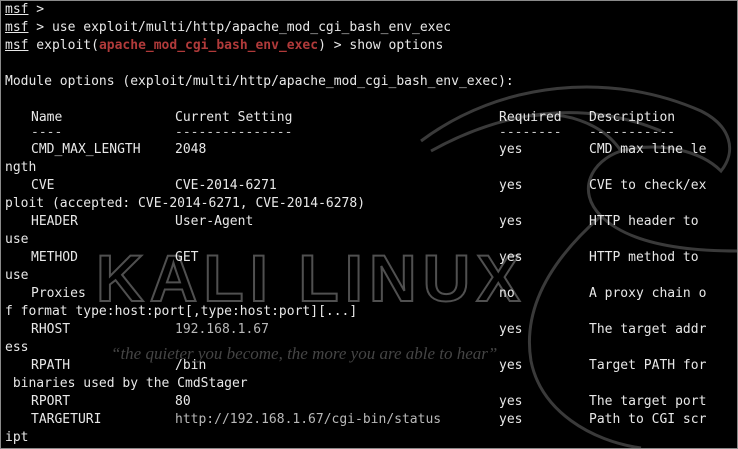 Image resolution: width=738 pixels, height=449 pixels. Describe the element at coordinates (648, 365) in the screenshot. I see `option-description: Target PATH for` at that location.